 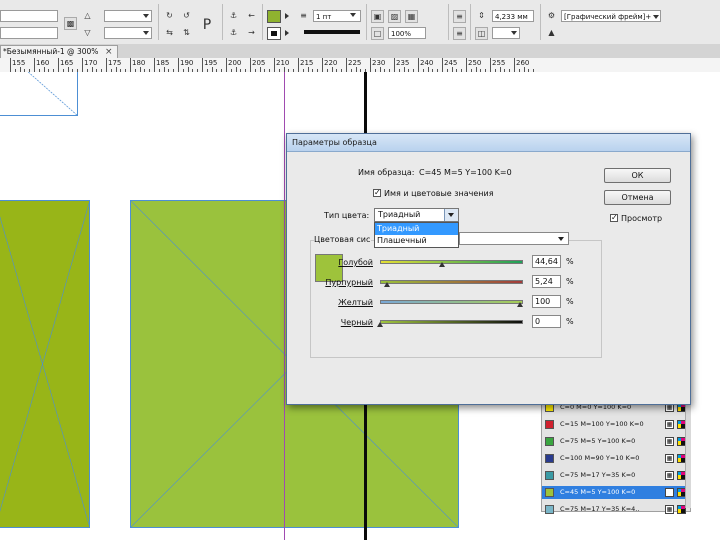 I want to click on scale-x-icon: △, so click(x=87, y=16).